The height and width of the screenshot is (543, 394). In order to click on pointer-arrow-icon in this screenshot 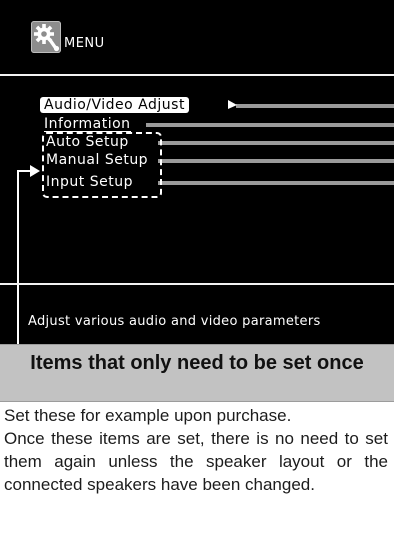, I will do `click(232, 104)`.